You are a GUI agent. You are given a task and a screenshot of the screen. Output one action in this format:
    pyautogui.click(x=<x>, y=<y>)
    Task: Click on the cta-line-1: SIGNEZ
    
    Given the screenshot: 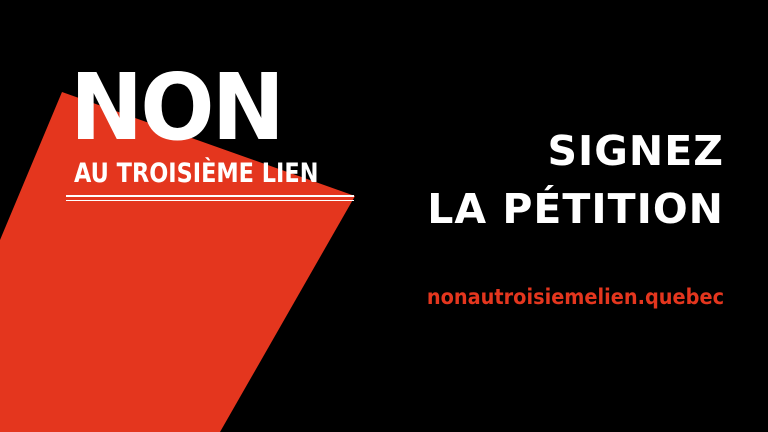 What is the action you would take?
    pyautogui.click(x=635, y=151)
    